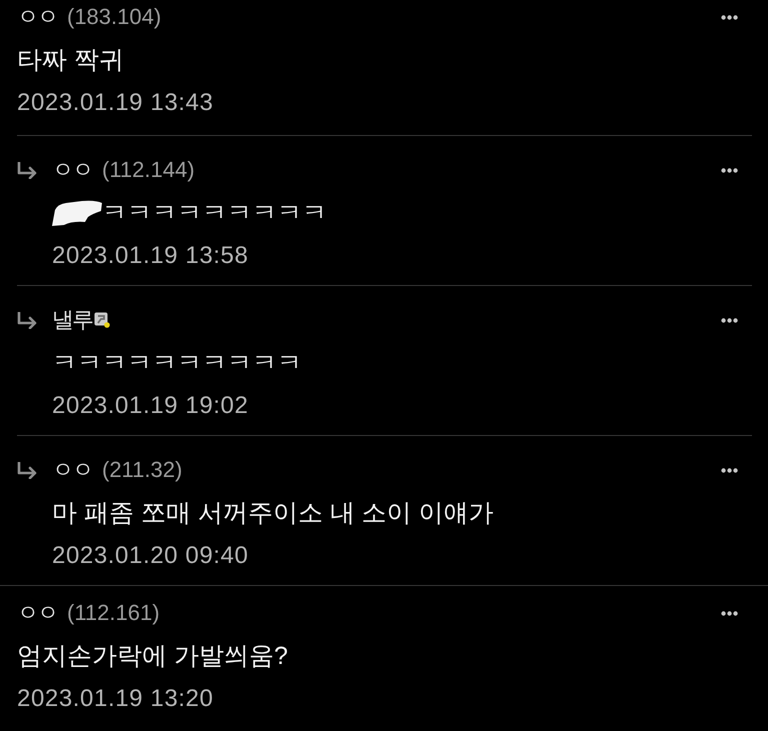 The height and width of the screenshot is (731, 768). What do you see at coordinates (151, 406) in the screenshot?
I see `comment-date: 2023.01.19 19:02` at bounding box center [151, 406].